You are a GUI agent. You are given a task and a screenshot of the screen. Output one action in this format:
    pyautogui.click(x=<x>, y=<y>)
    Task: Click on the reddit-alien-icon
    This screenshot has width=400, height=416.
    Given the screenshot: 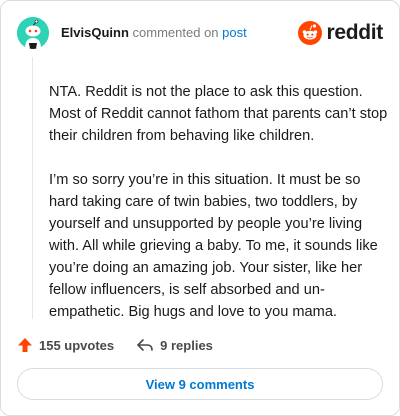 What is the action you would take?
    pyautogui.click(x=310, y=33)
    